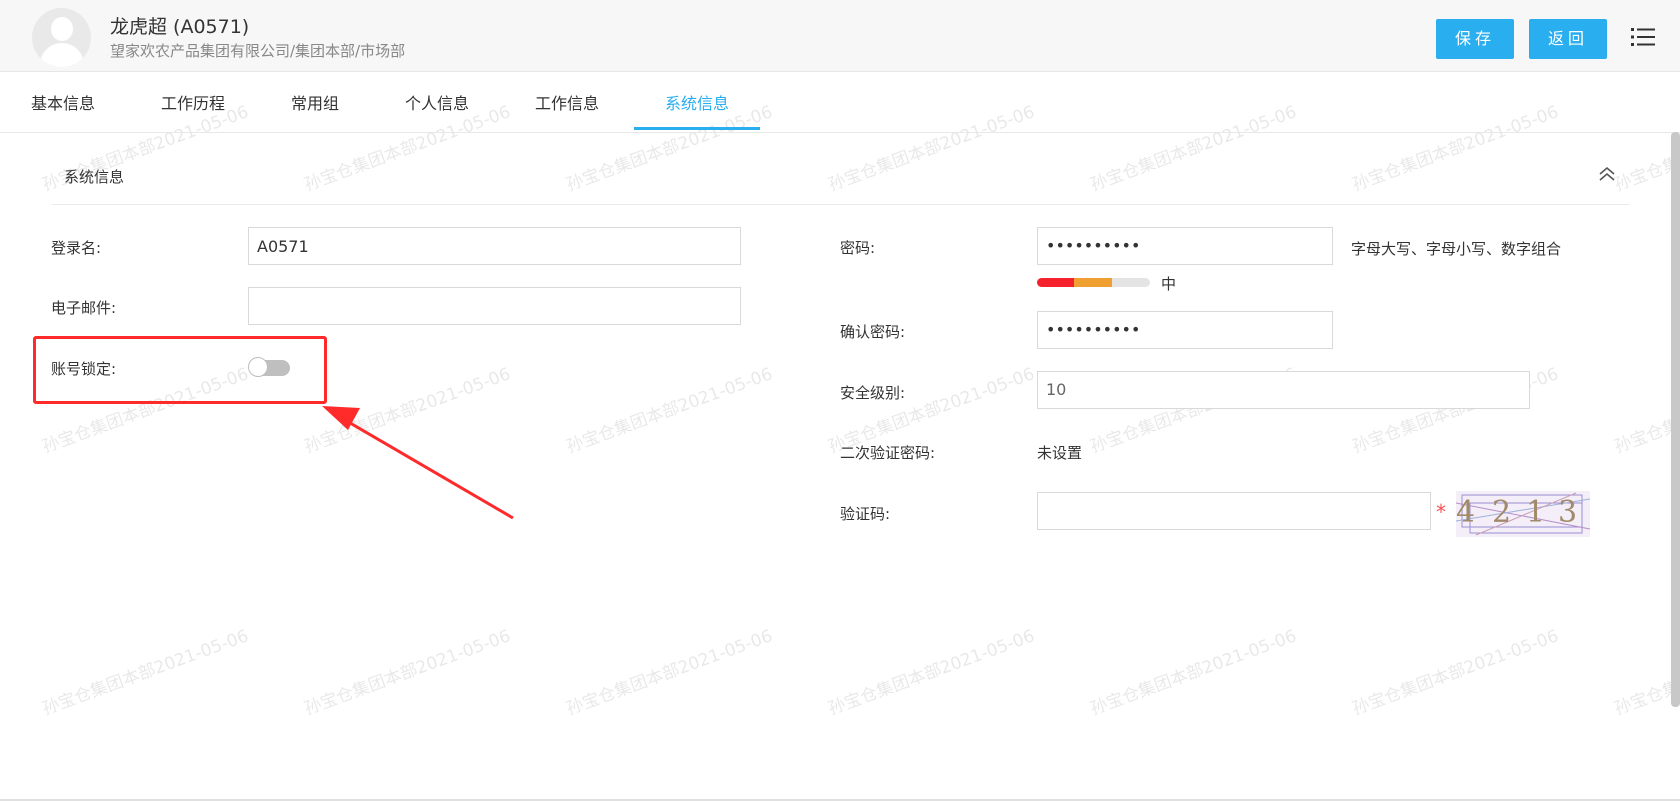 The height and width of the screenshot is (801, 1680). I want to click on security-level-input: 10, so click(1283, 390).